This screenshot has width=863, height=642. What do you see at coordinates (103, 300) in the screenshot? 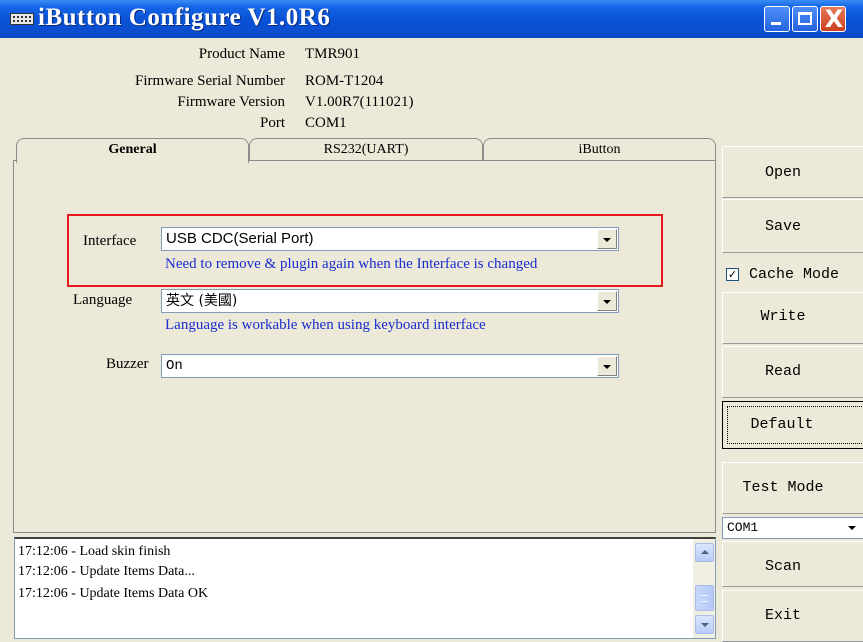
I see `language-label: Language` at bounding box center [103, 300].